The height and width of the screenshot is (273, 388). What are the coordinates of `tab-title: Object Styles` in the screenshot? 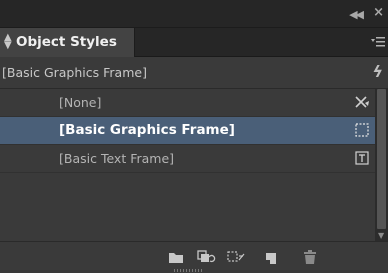 It's located at (66, 42).